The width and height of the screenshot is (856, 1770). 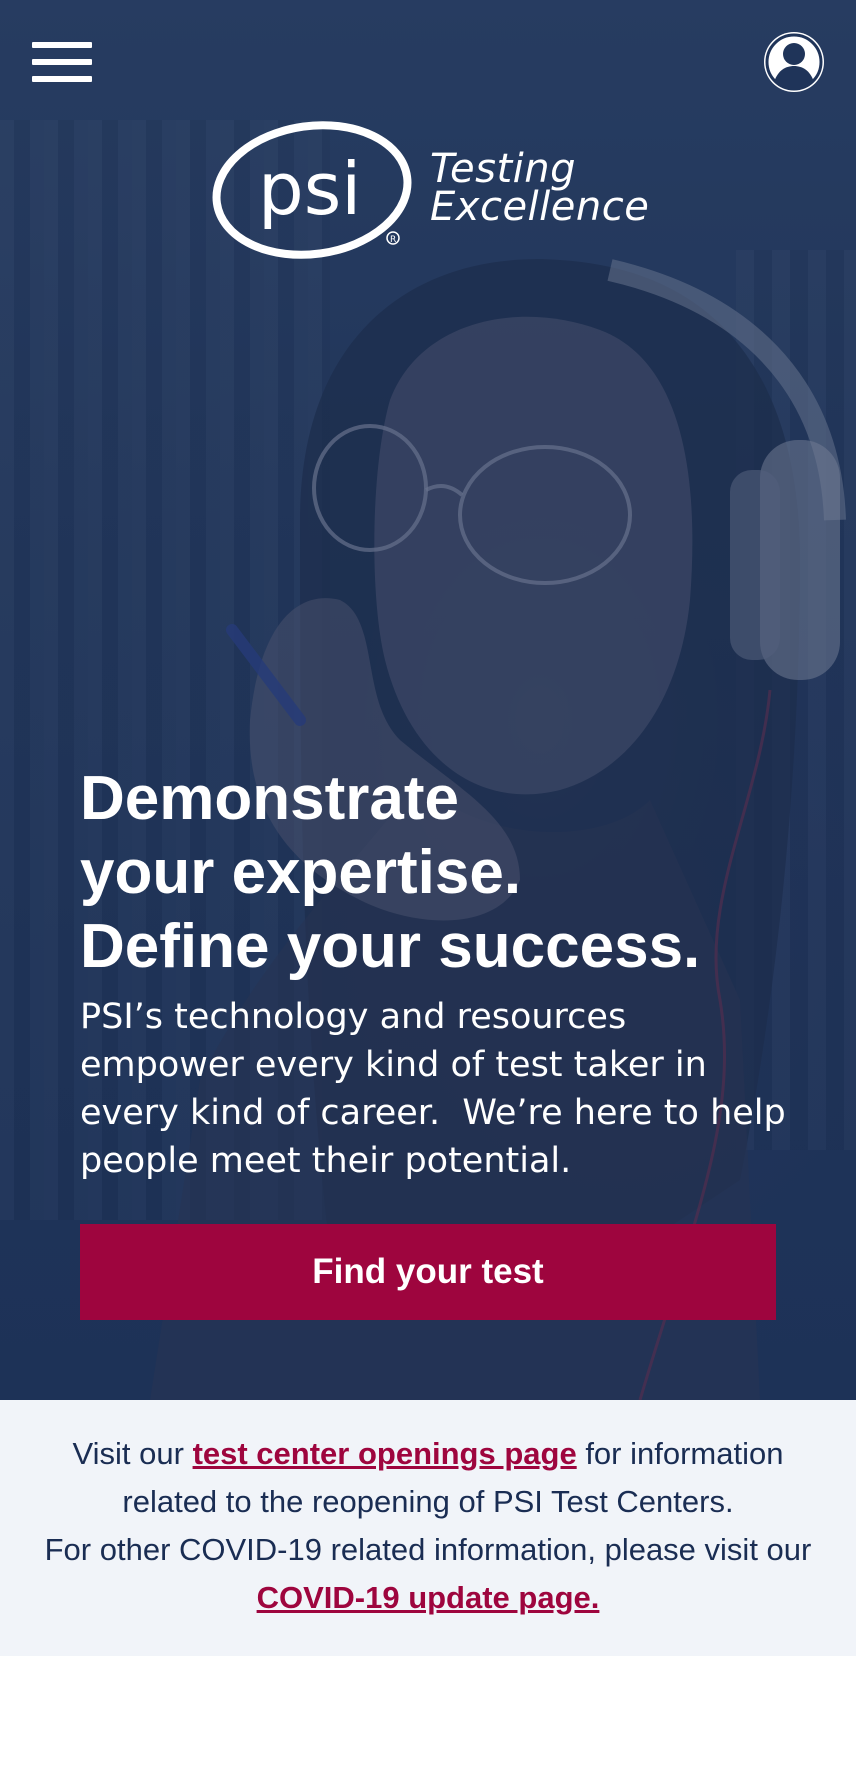 I want to click on notice-line4: COVID-19 update page., so click(x=428, y=1598).